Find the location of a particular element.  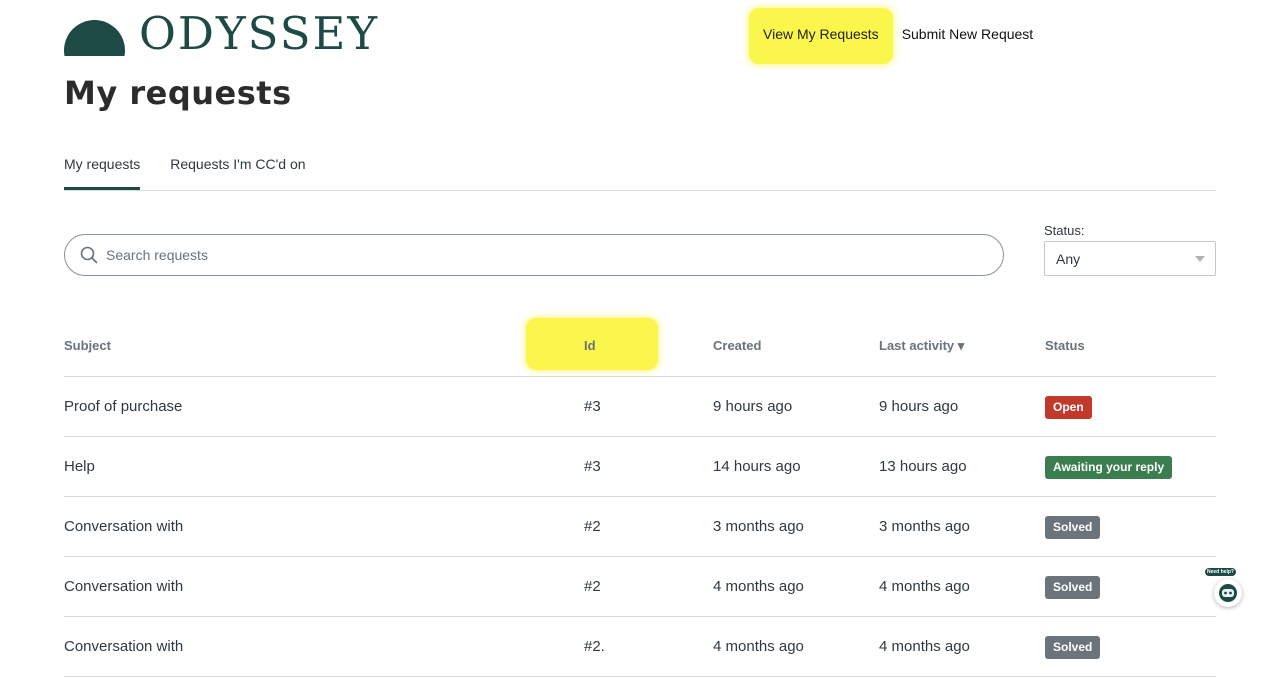

header-created: Created is located at coordinates (737, 345).